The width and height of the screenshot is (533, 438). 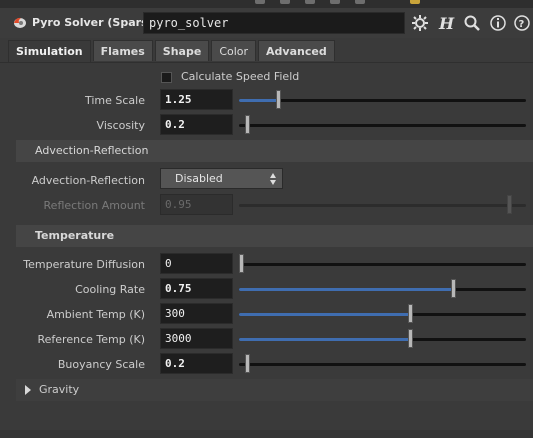 I want to click on reference-temp-label: Reference Temp (K), so click(x=91, y=339).